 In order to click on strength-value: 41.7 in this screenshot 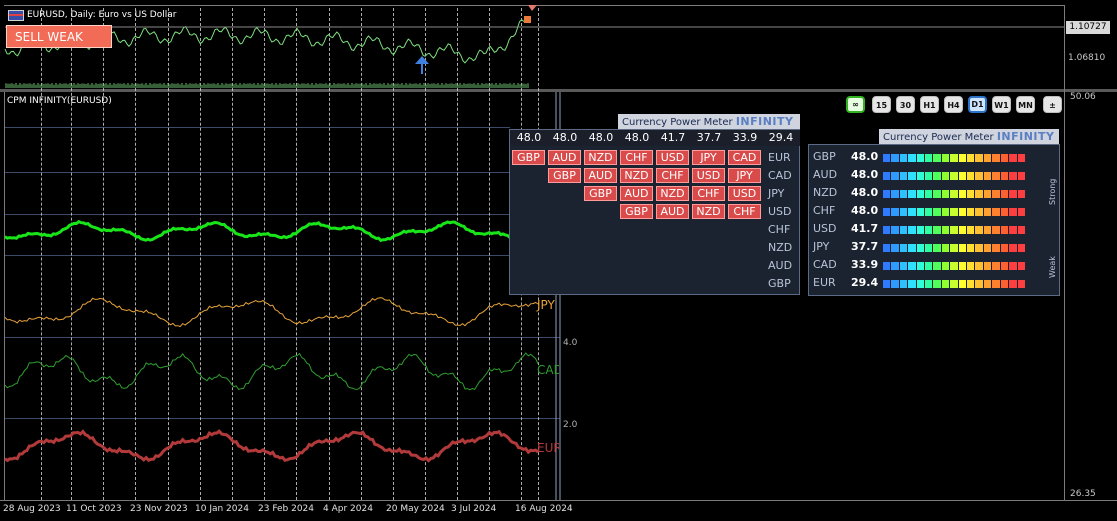, I will do `click(673, 137)`.